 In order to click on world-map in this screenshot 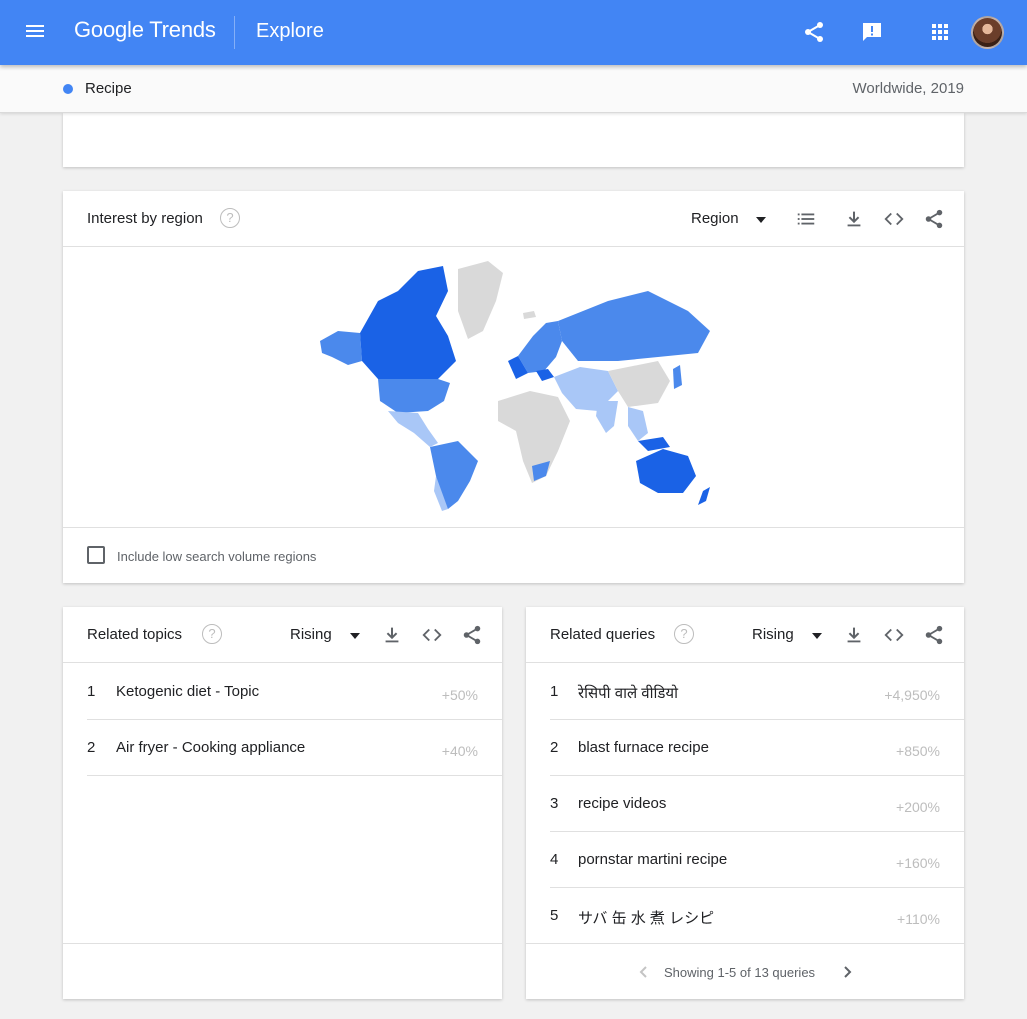, I will do `click(518, 386)`.